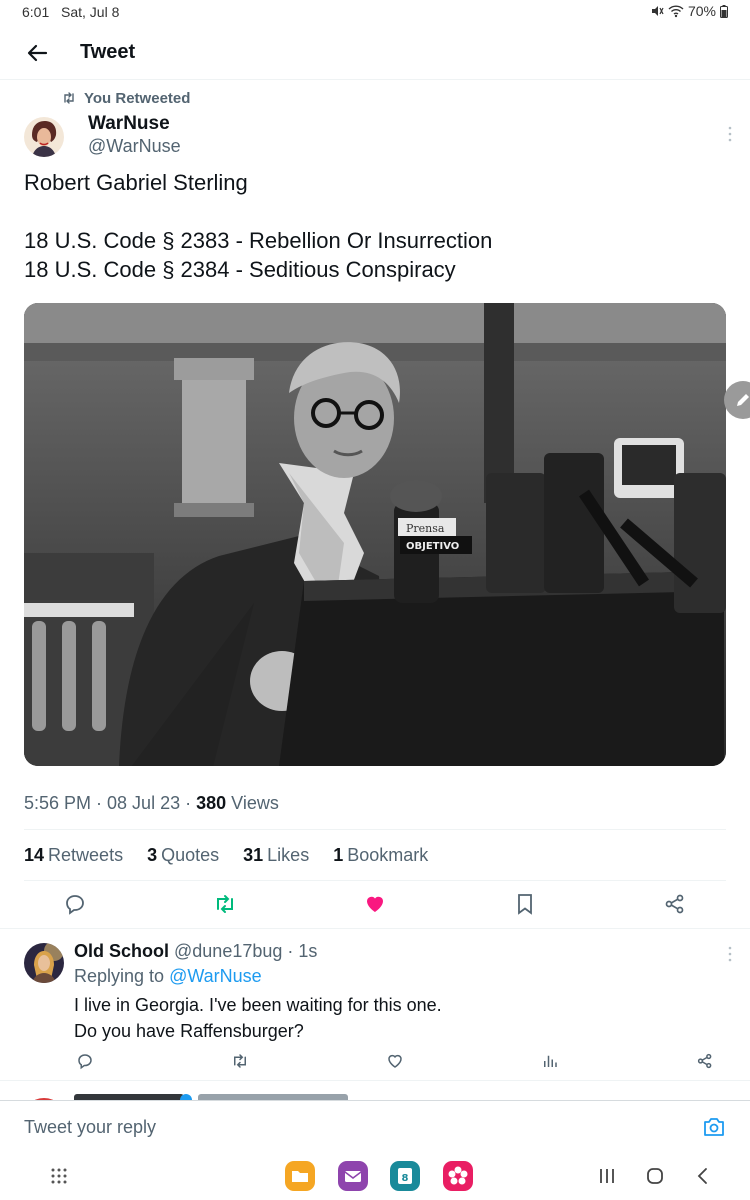 The width and height of the screenshot is (750, 1200). I want to click on status-bar: 6:01 Sat, Jul 8 70%, so click(375, 13).